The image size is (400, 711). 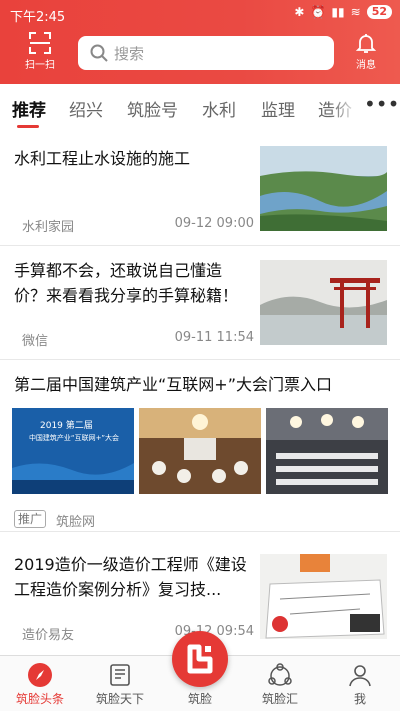 I want to click on message-button: 消息, so click(x=366, y=51).